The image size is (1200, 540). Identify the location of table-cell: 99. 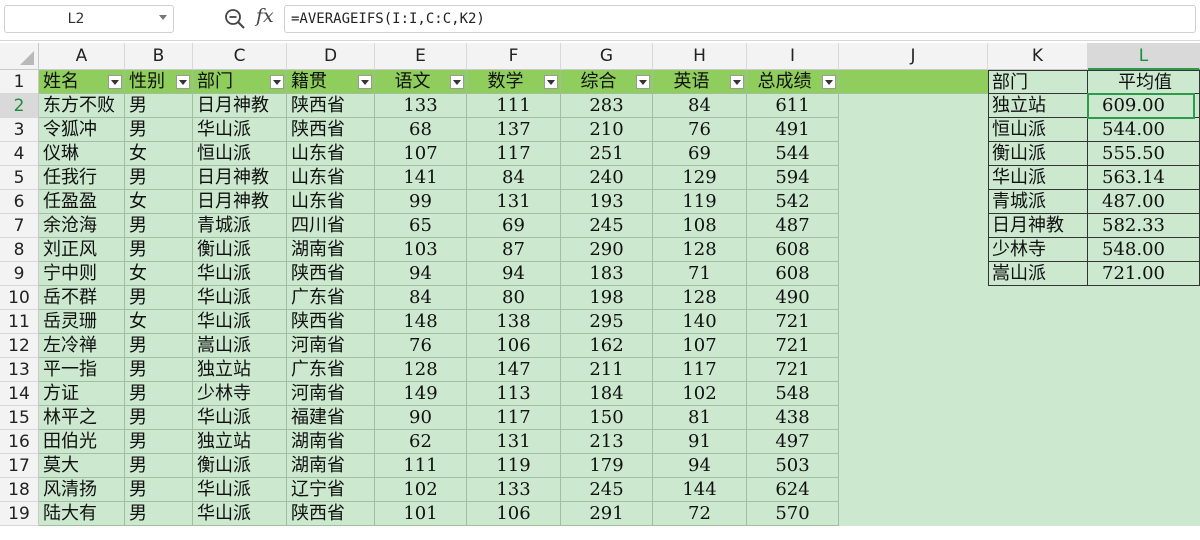
(421, 202).